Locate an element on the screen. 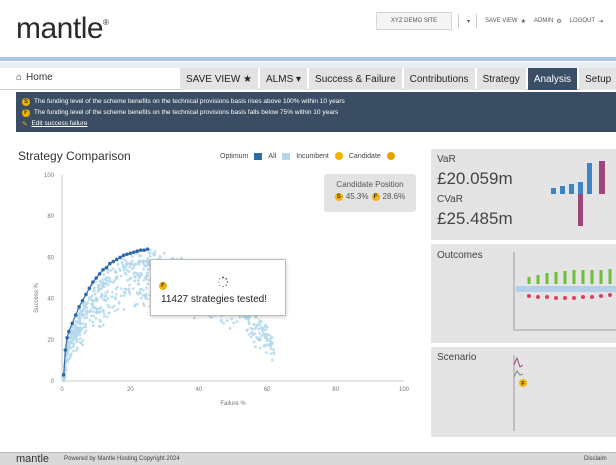 The image size is (616, 465). legend-optimum-swatch is located at coordinates (258, 156).